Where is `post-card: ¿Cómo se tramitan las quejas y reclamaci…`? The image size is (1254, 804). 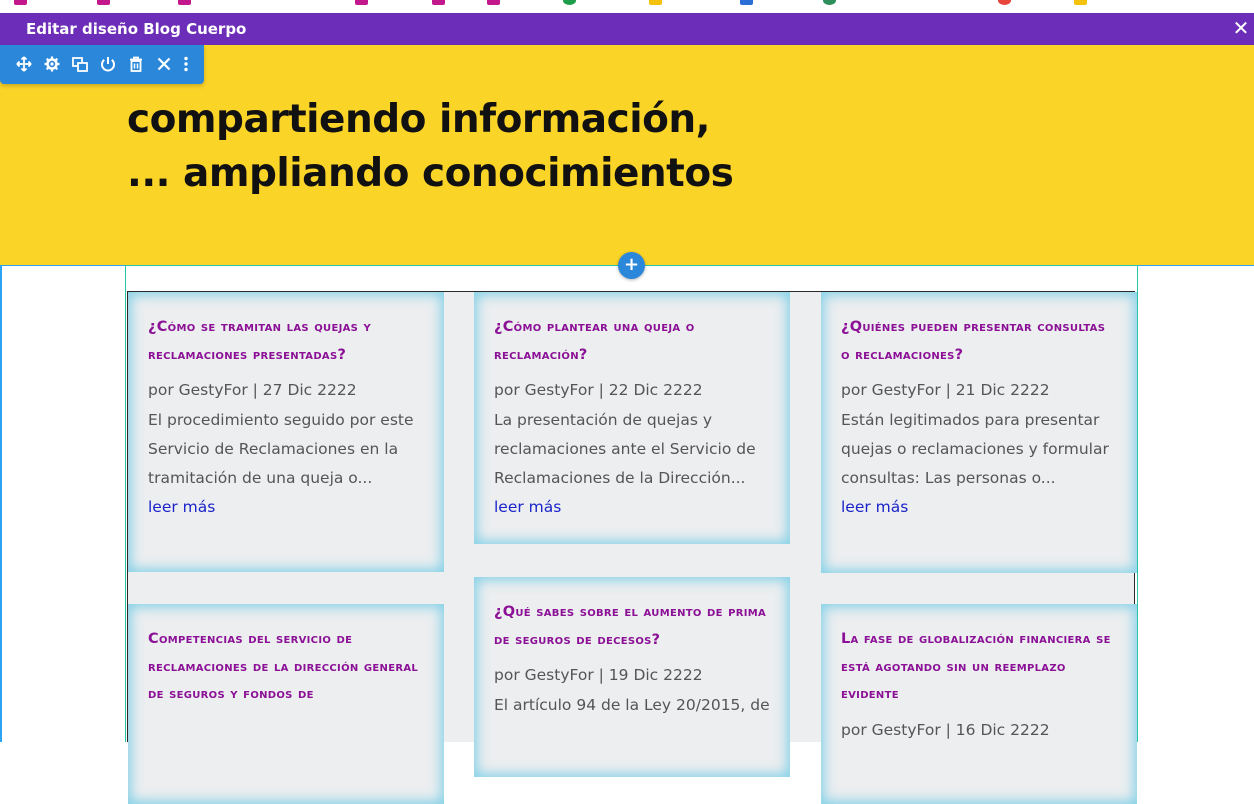 post-card: ¿Cómo se tramitan las quejas y reclamaci… is located at coordinates (286, 432).